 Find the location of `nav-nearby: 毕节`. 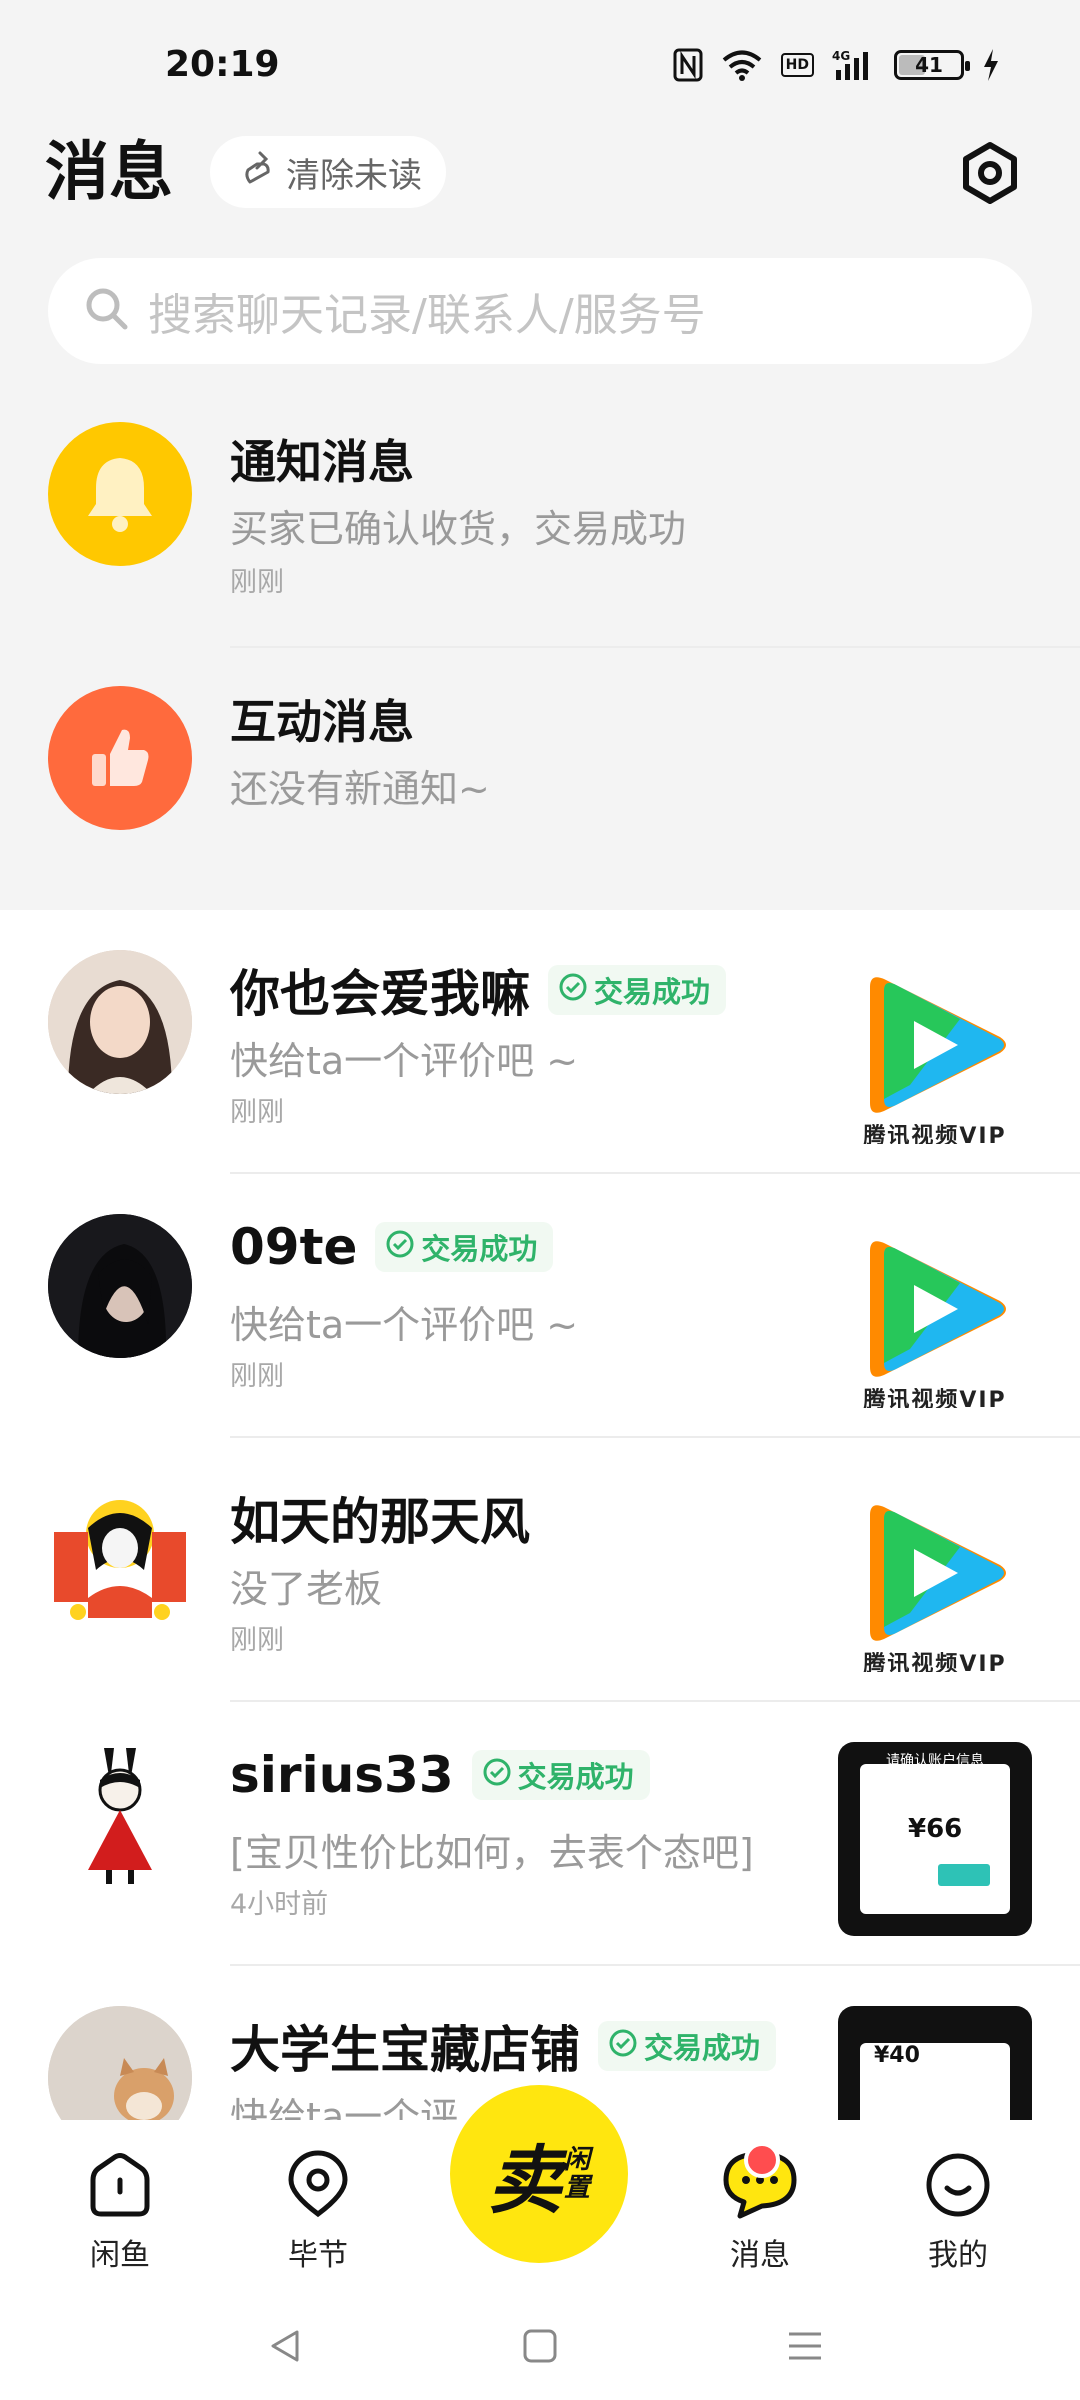

nav-nearby: 毕节 is located at coordinates (318, 2212).